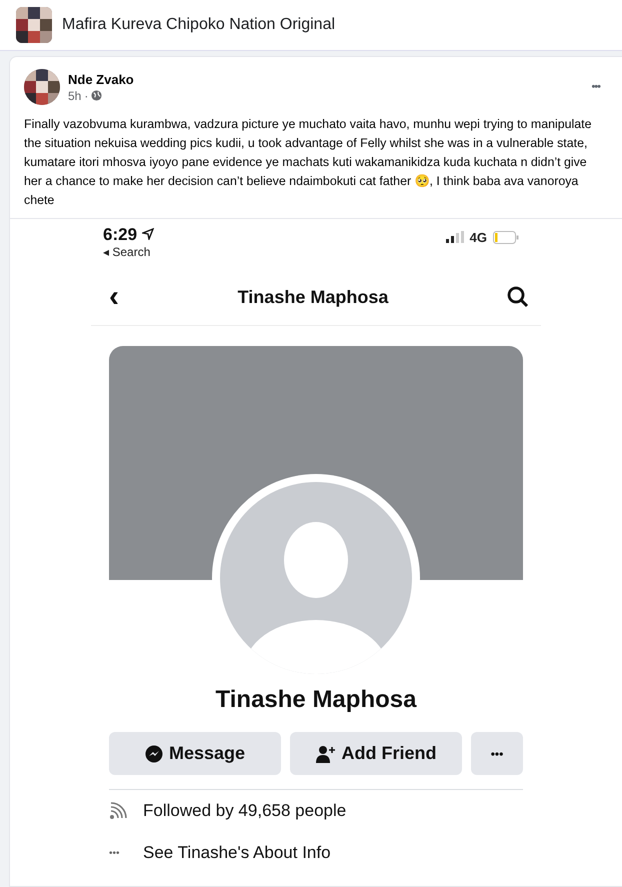 This screenshot has height=887, width=622. What do you see at coordinates (75, 95) in the screenshot?
I see `post-time: 5h` at bounding box center [75, 95].